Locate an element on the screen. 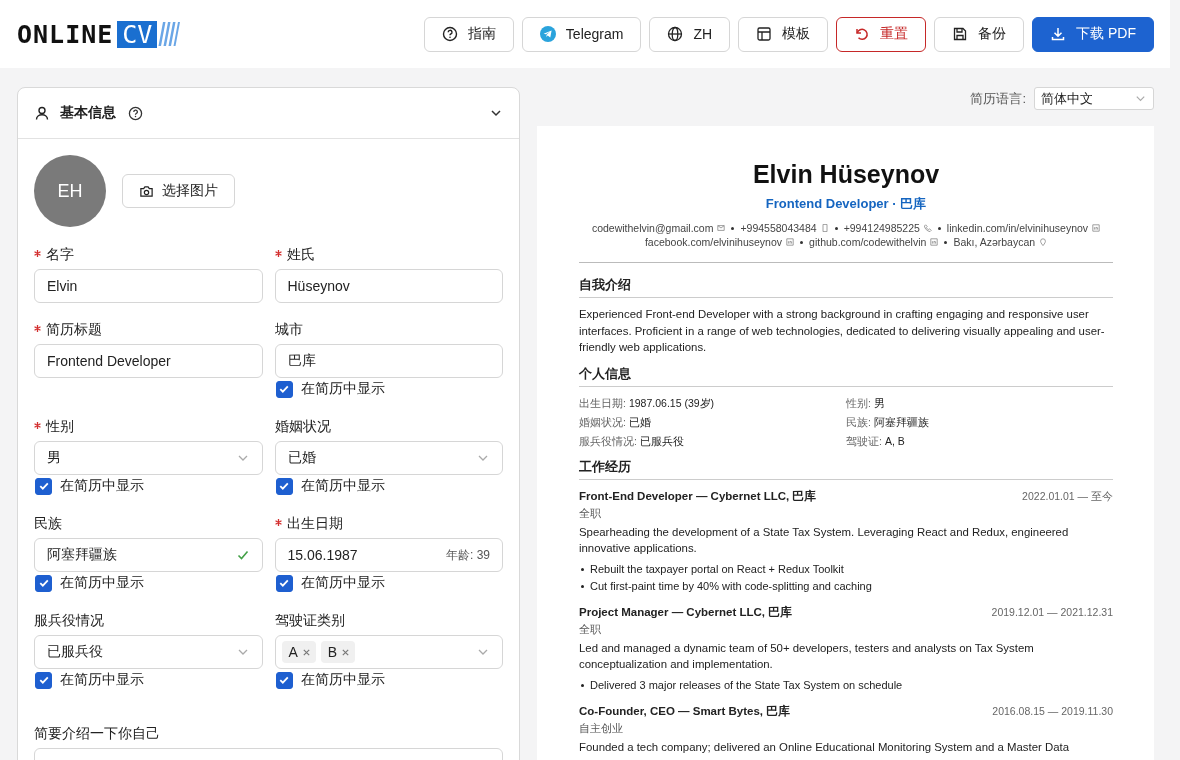 The width and height of the screenshot is (1180, 760). section-title: 个人信息 is located at coordinates (846, 376).